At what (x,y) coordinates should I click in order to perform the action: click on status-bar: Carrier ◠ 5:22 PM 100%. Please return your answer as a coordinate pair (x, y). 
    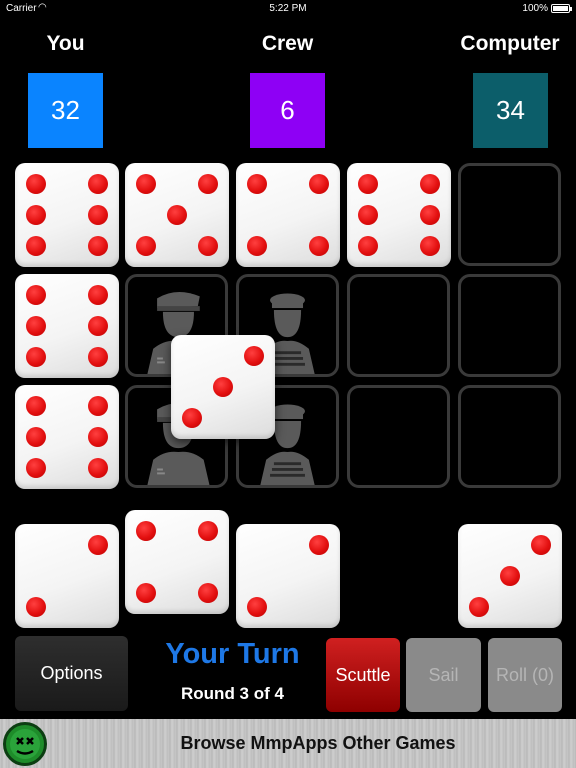
    Looking at the image, I should click on (288, 9).